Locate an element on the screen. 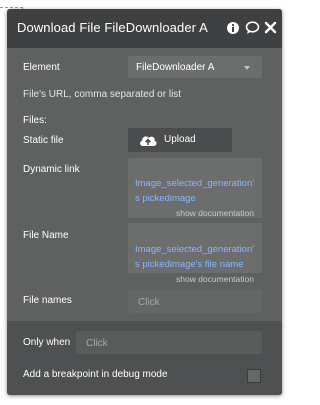 The height and width of the screenshot is (405, 320). upload-button-label: Upload is located at coordinates (180, 139).